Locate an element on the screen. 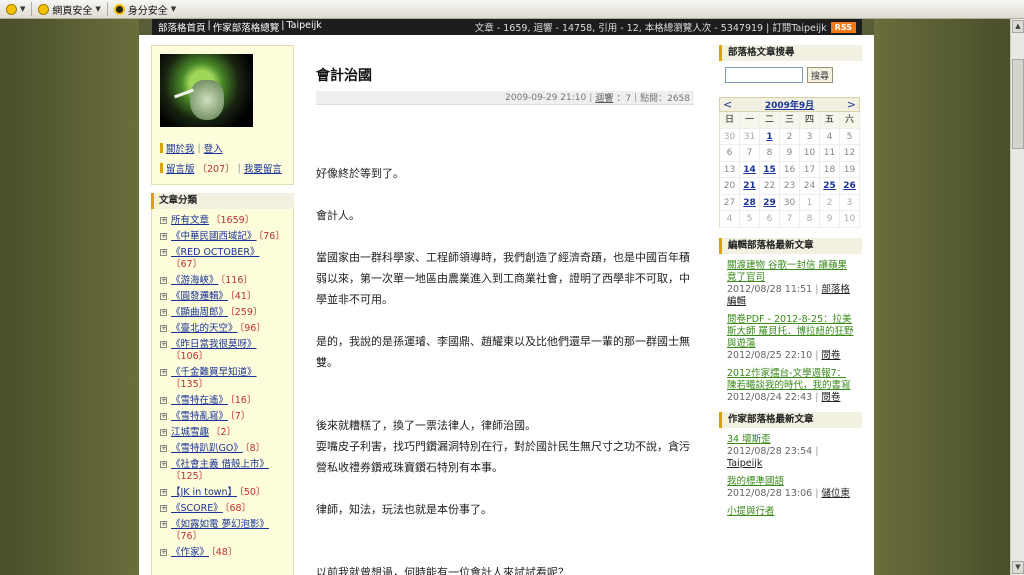 This screenshot has width=1024, height=575. entry-title-link: 關渡建物 谷歌一封信 讓蘋果竟了官司 is located at coordinates (790, 272).